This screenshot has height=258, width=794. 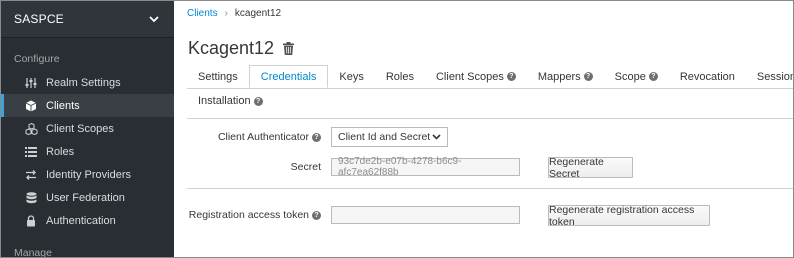 I want to click on realm-name: SASPCE, so click(x=39, y=19).